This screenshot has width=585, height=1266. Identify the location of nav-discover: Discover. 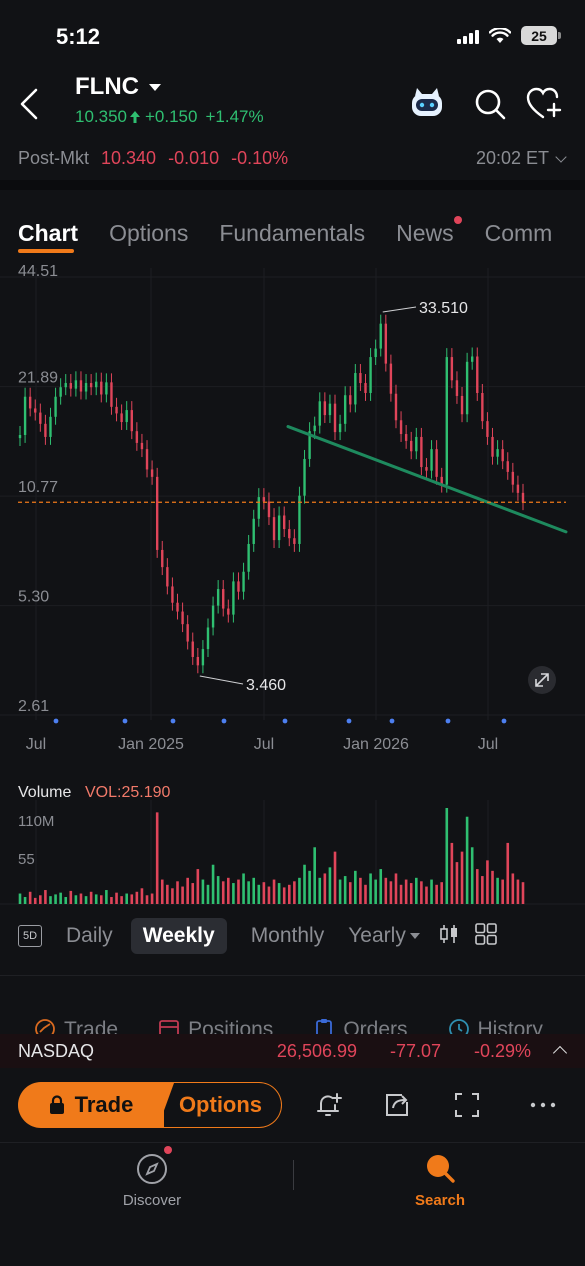
(152, 1180).